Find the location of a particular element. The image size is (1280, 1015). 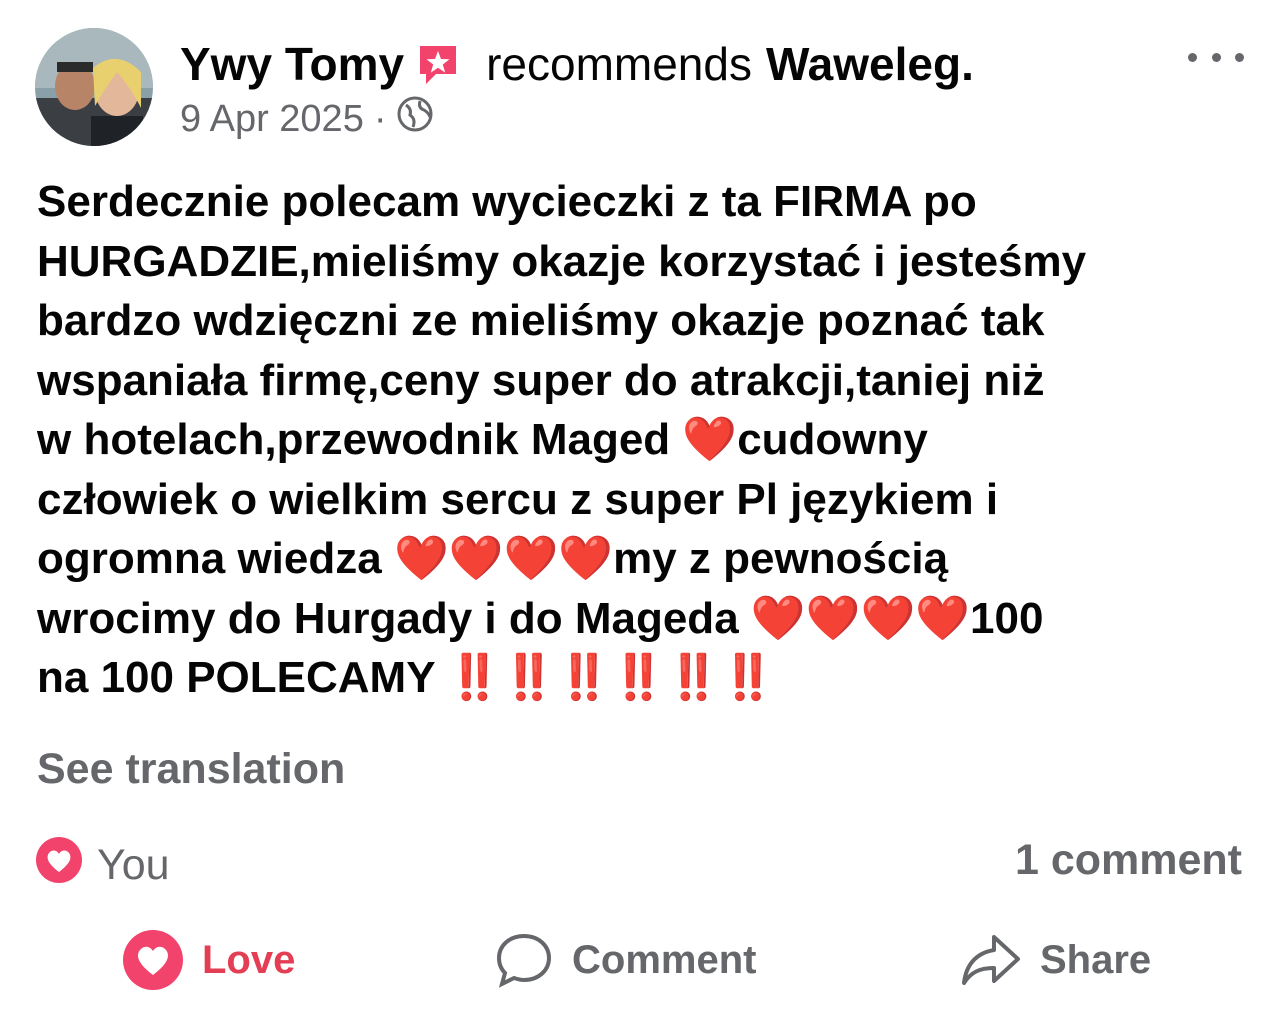

share-icon is located at coordinates (991, 960).